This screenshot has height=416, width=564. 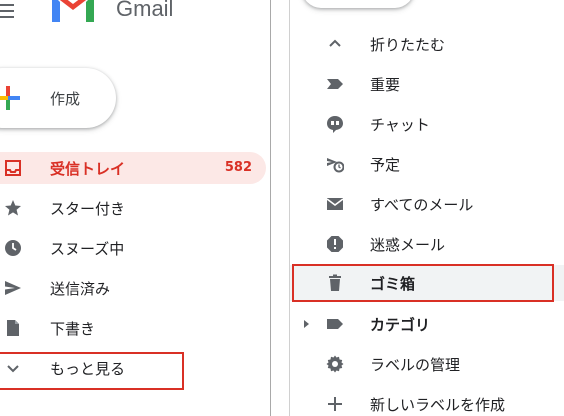 What do you see at coordinates (415, 365) in the screenshot?
I see `sidebar-item-label: ラベルの管理` at bounding box center [415, 365].